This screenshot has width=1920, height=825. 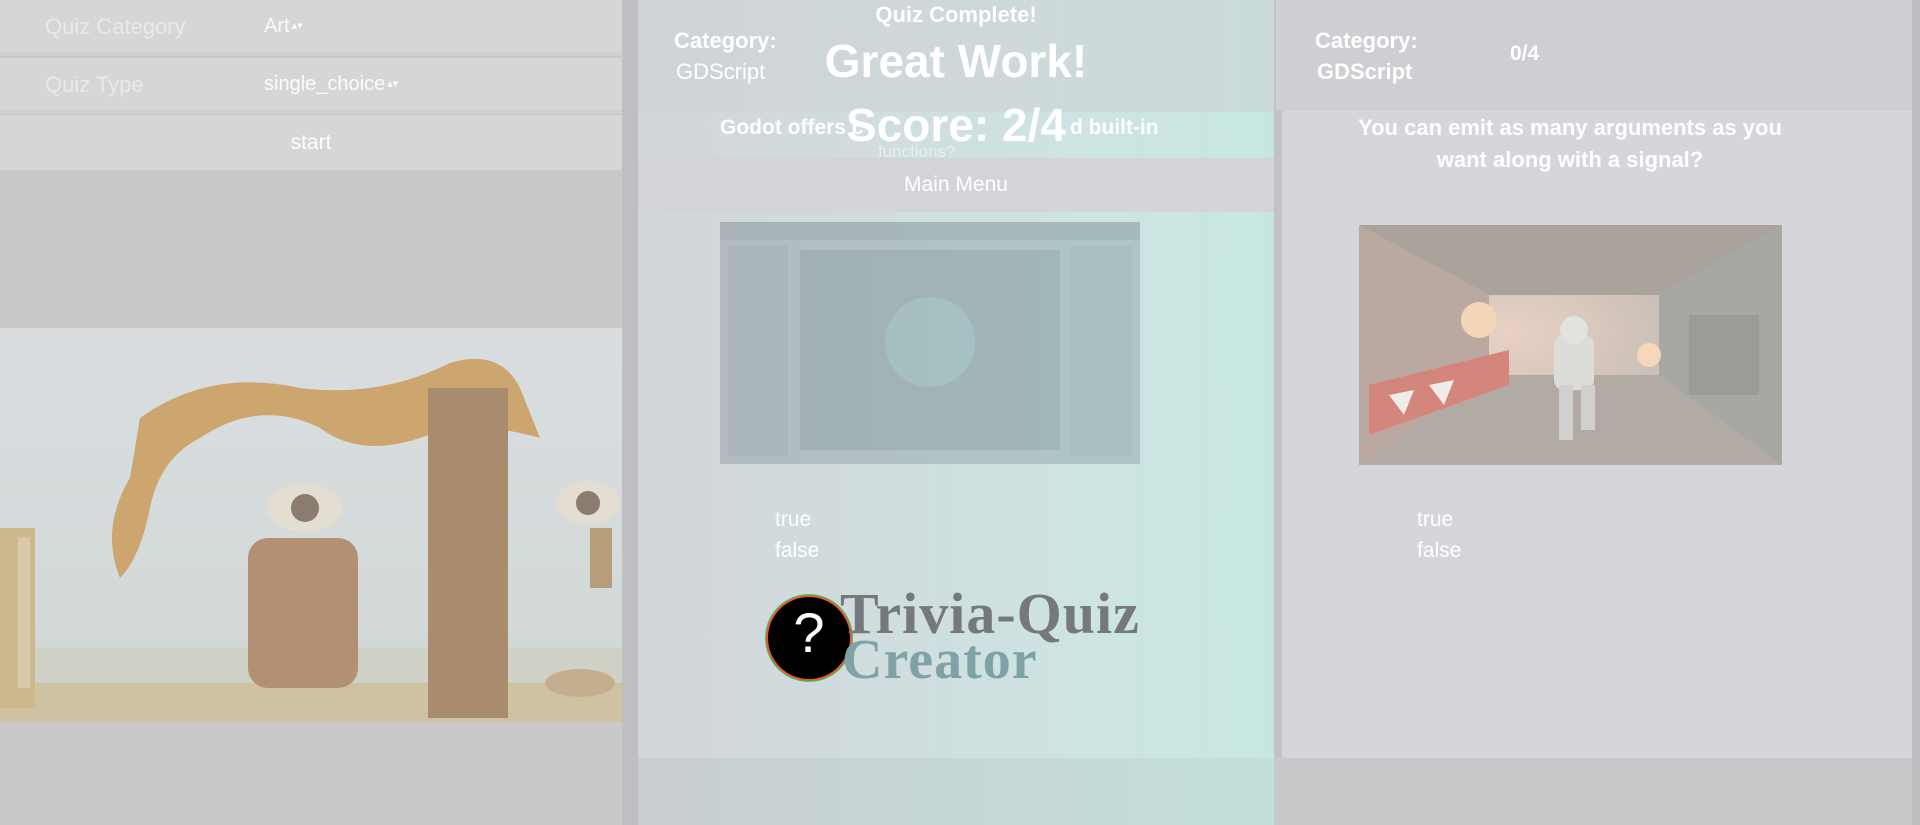 I want to click on editor-screenshot-image, so click(x=930, y=343).